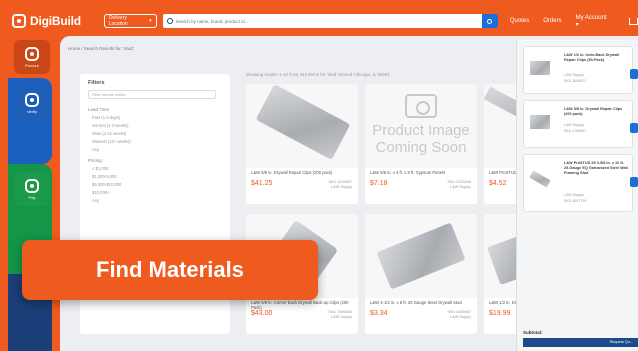  Describe the element at coordinates (574, 21) in the screenshot. I see `header-nav: Quotes Orders My Account ▾` at that location.